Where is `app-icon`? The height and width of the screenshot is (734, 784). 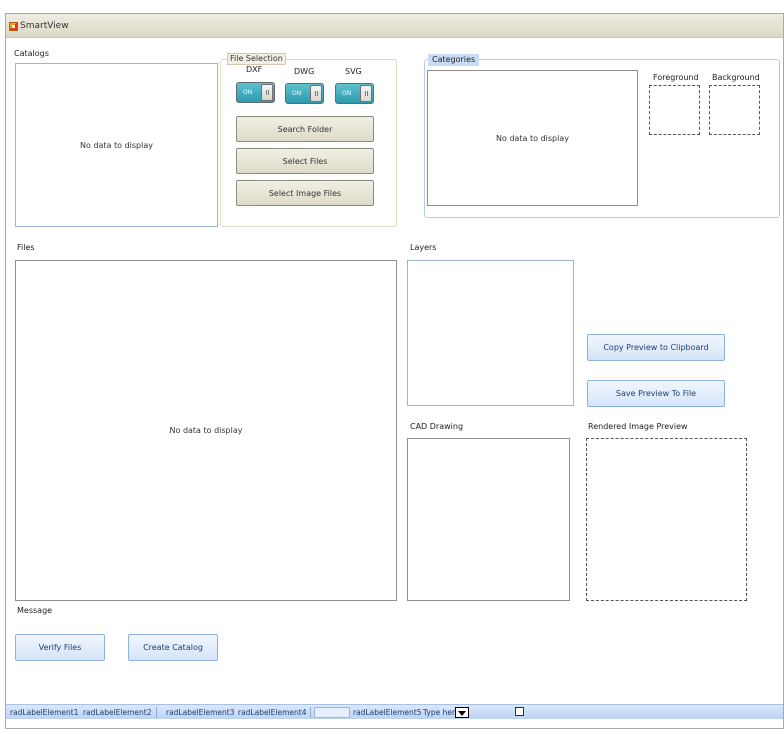
app-icon is located at coordinates (13, 26).